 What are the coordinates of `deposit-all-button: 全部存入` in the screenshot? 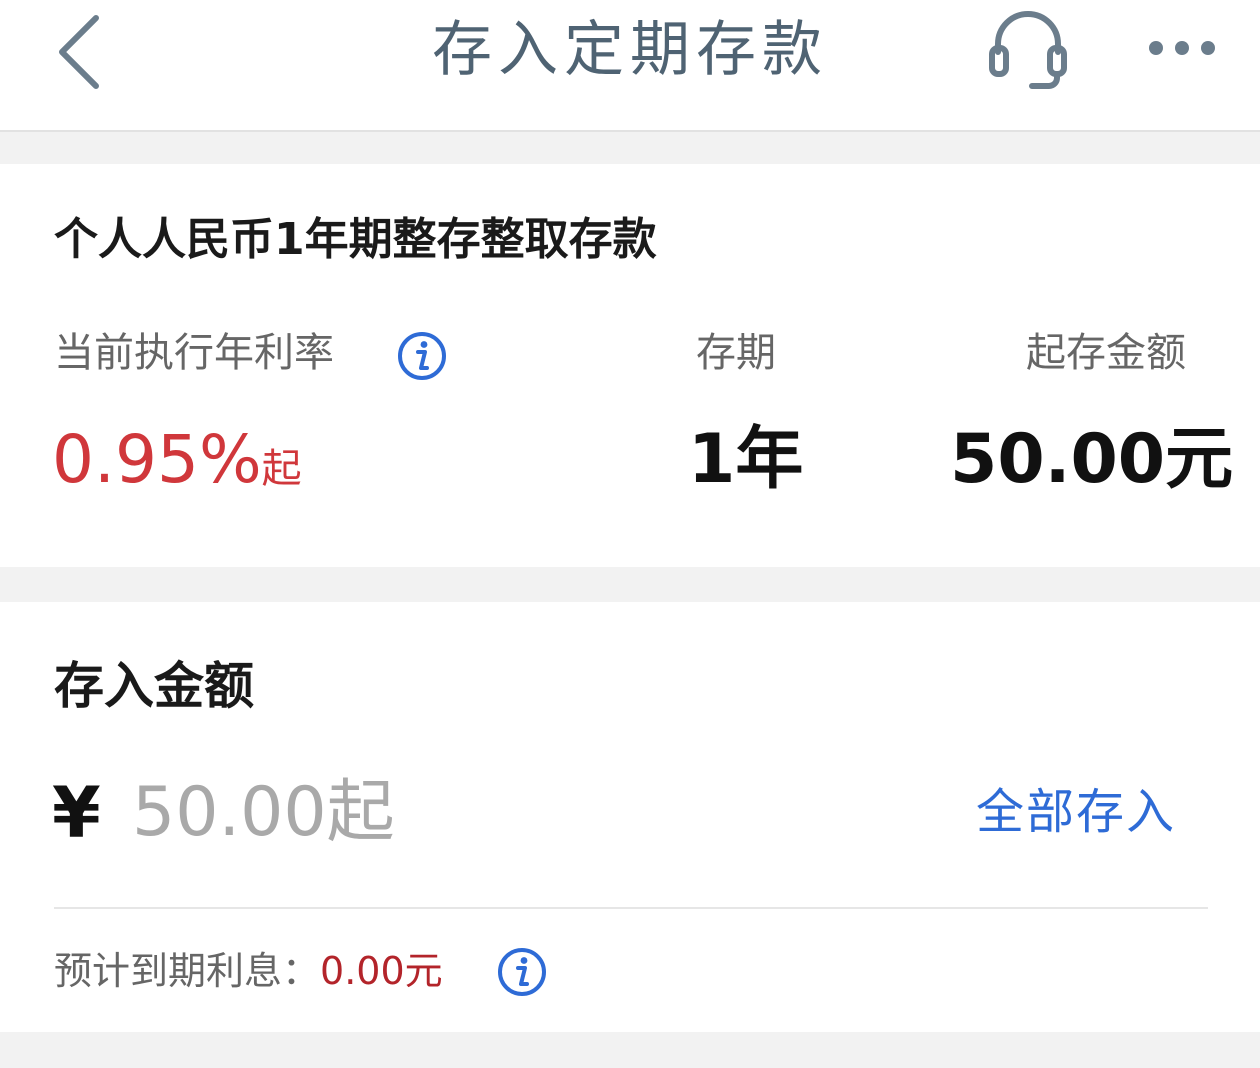 It's located at (1076, 812).